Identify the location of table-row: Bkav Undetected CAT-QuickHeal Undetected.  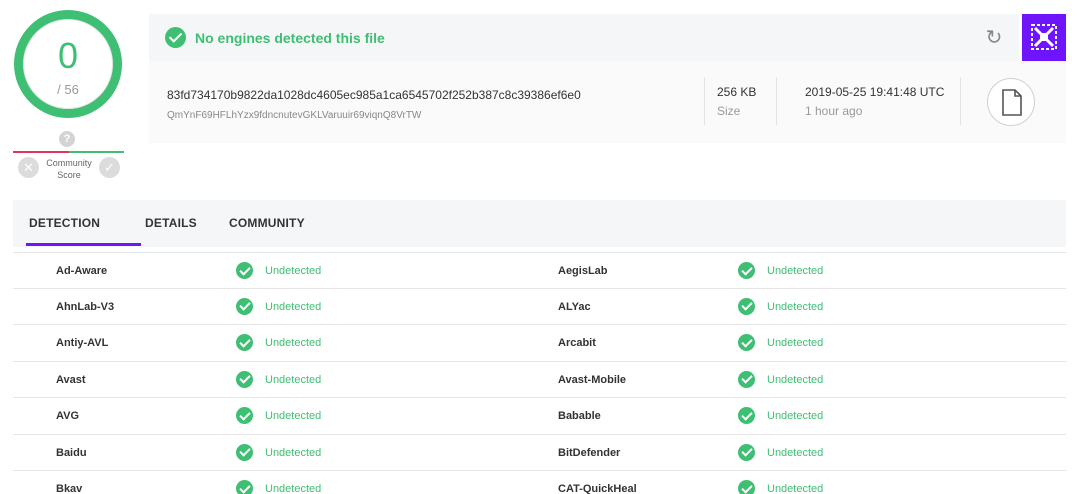
(539, 482).